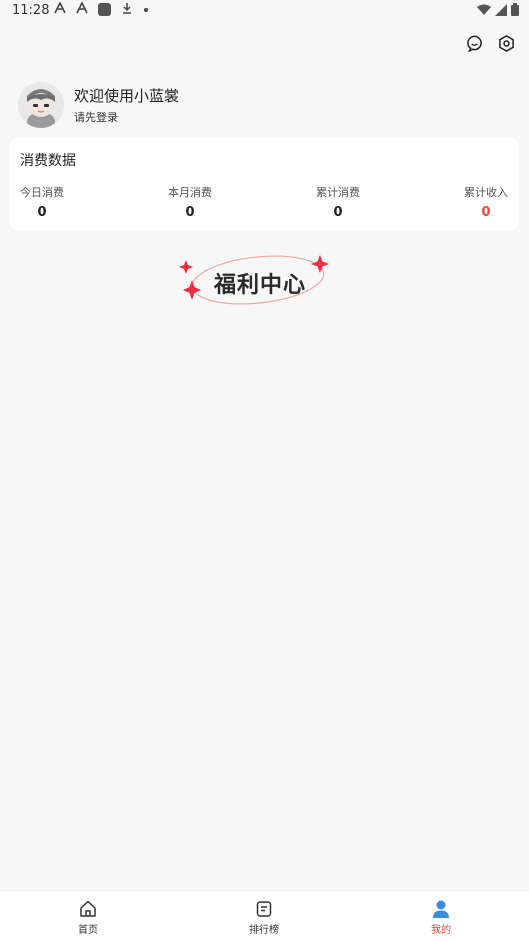 The height and width of the screenshot is (941, 529). Describe the element at coordinates (264, 909) in the screenshot. I see `list-icon` at that location.